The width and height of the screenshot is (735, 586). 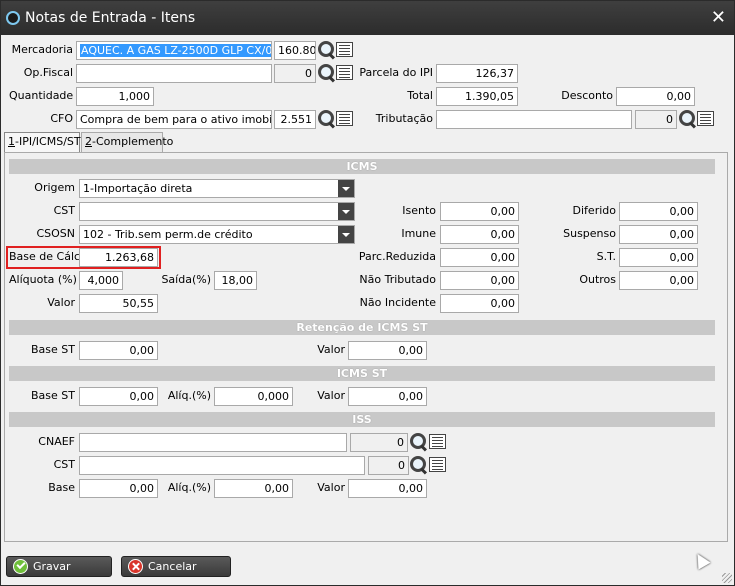 What do you see at coordinates (655, 96) in the screenshot?
I see `desconto-input: 0,00` at bounding box center [655, 96].